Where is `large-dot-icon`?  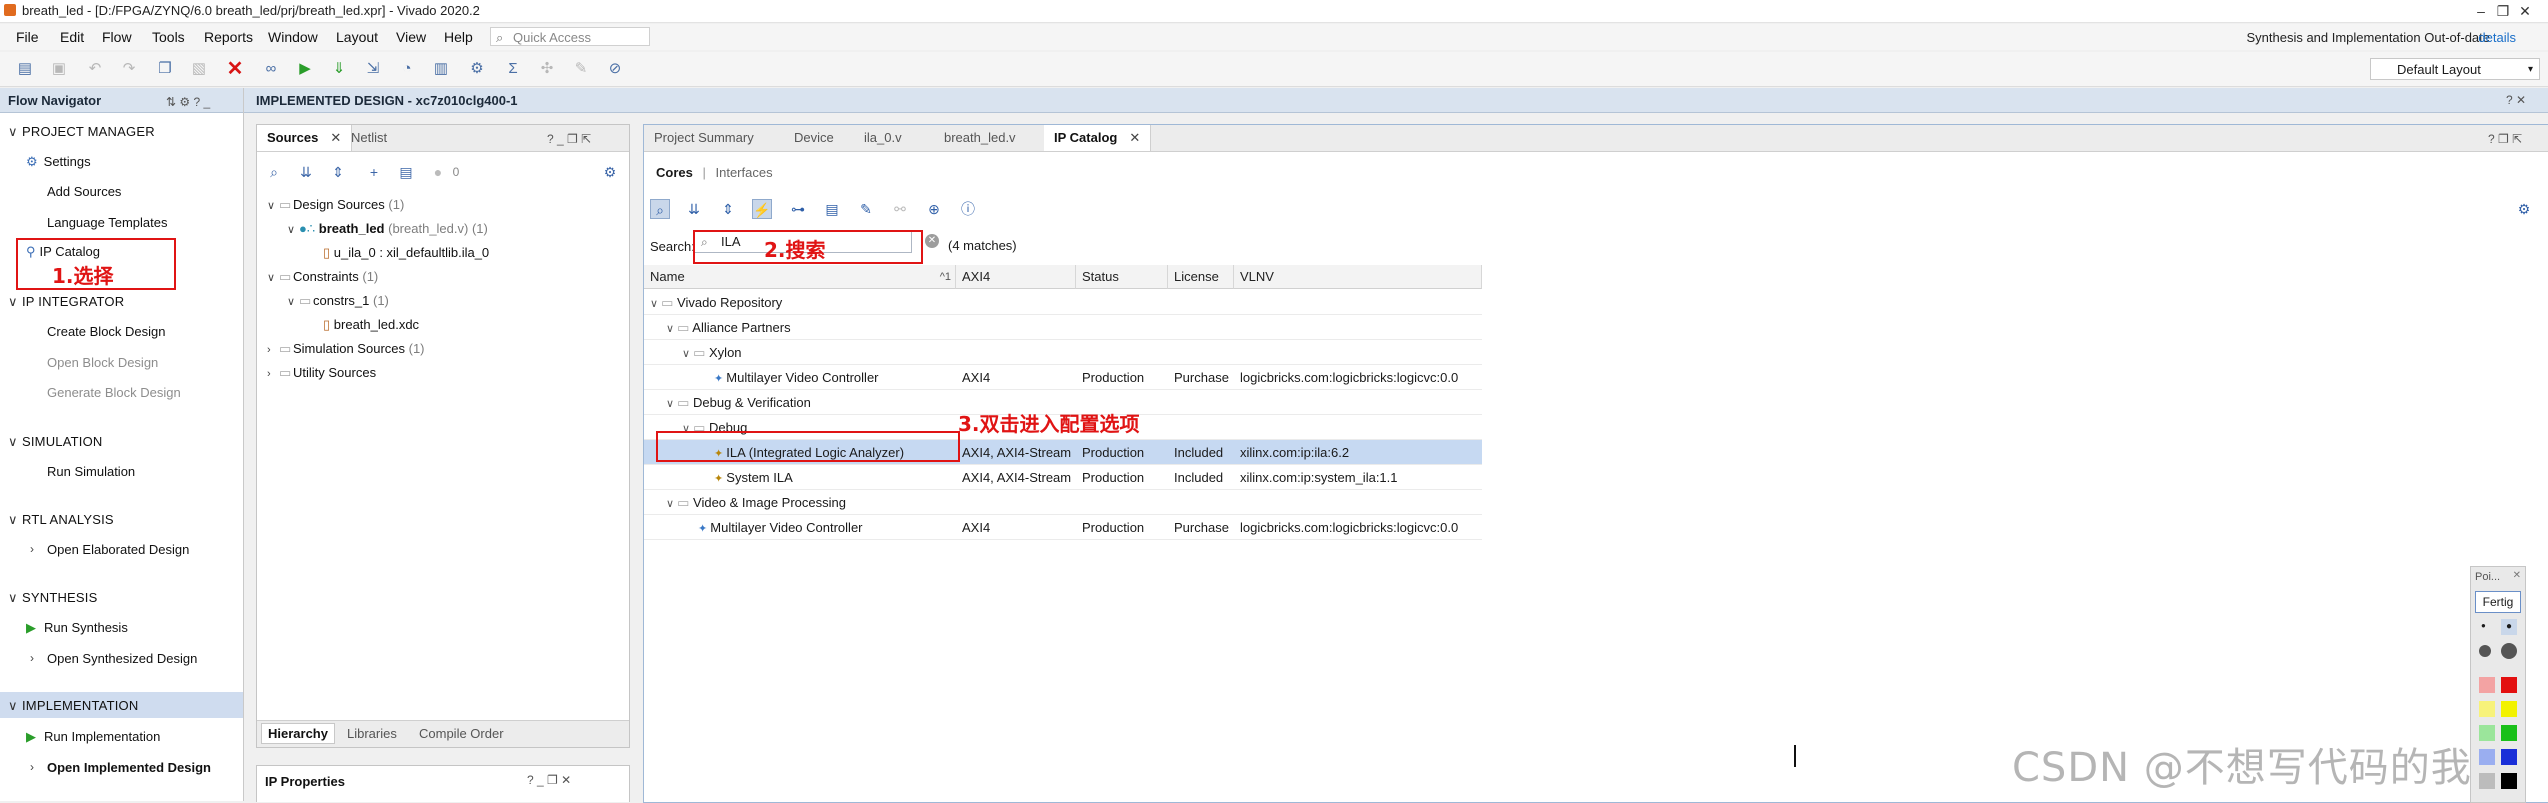 large-dot-icon is located at coordinates (2485, 651).